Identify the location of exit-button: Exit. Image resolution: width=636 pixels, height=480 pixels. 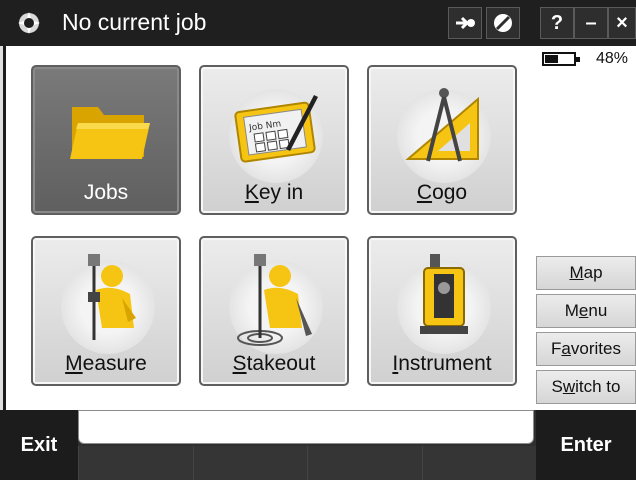
(39, 445).